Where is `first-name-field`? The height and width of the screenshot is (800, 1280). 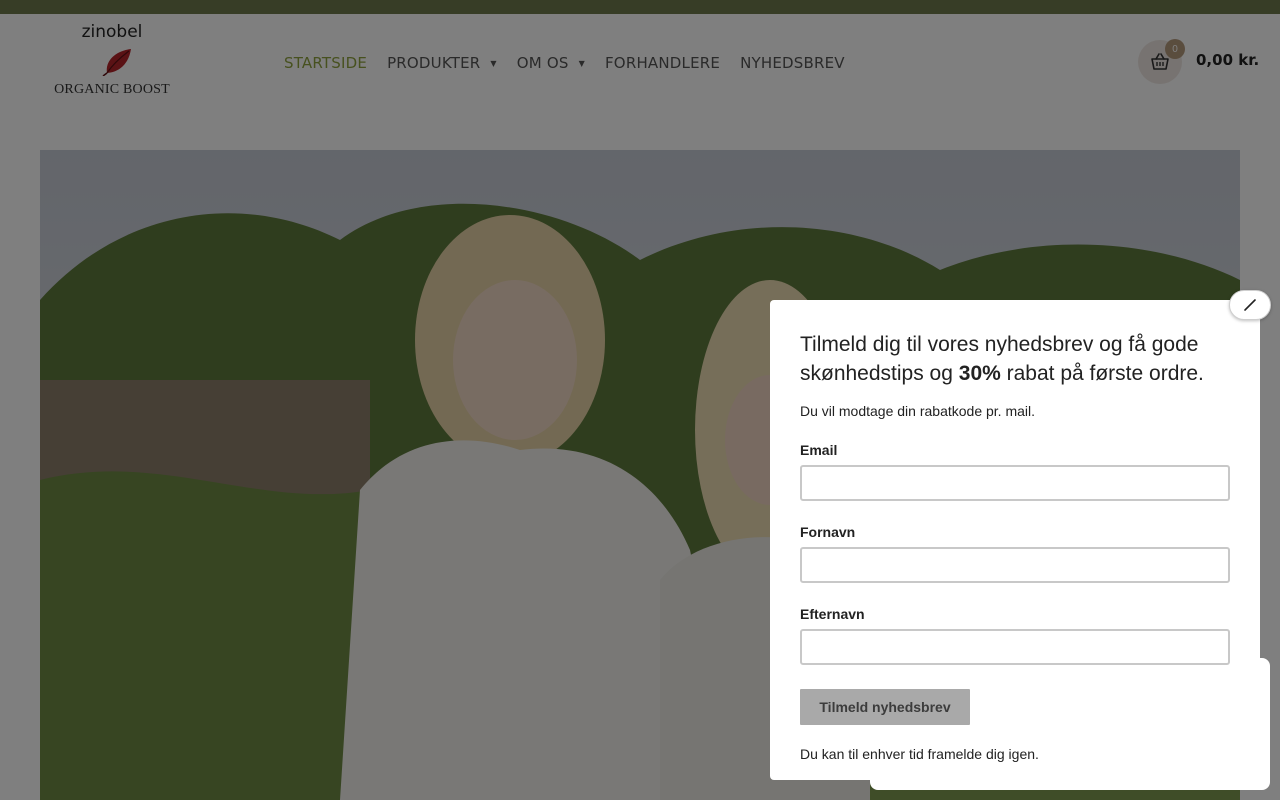 first-name-field is located at coordinates (1015, 565).